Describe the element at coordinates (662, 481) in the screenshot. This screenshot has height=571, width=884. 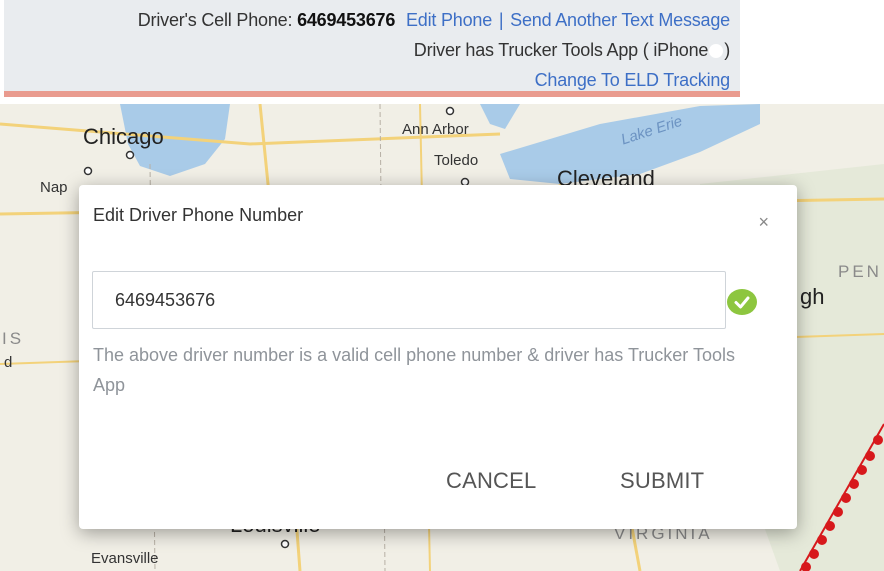
I see `submit-button: SUBMIT` at that location.